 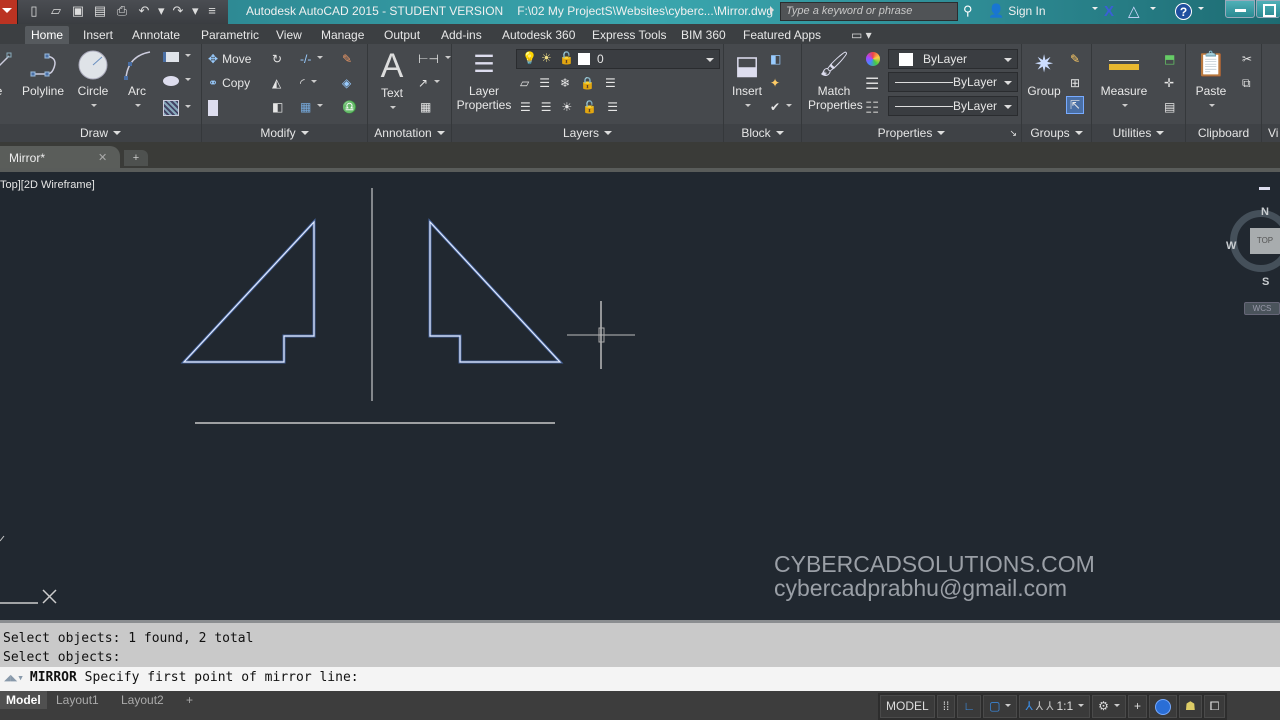 I want to click on line-button: Line, so click(x=7, y=73).